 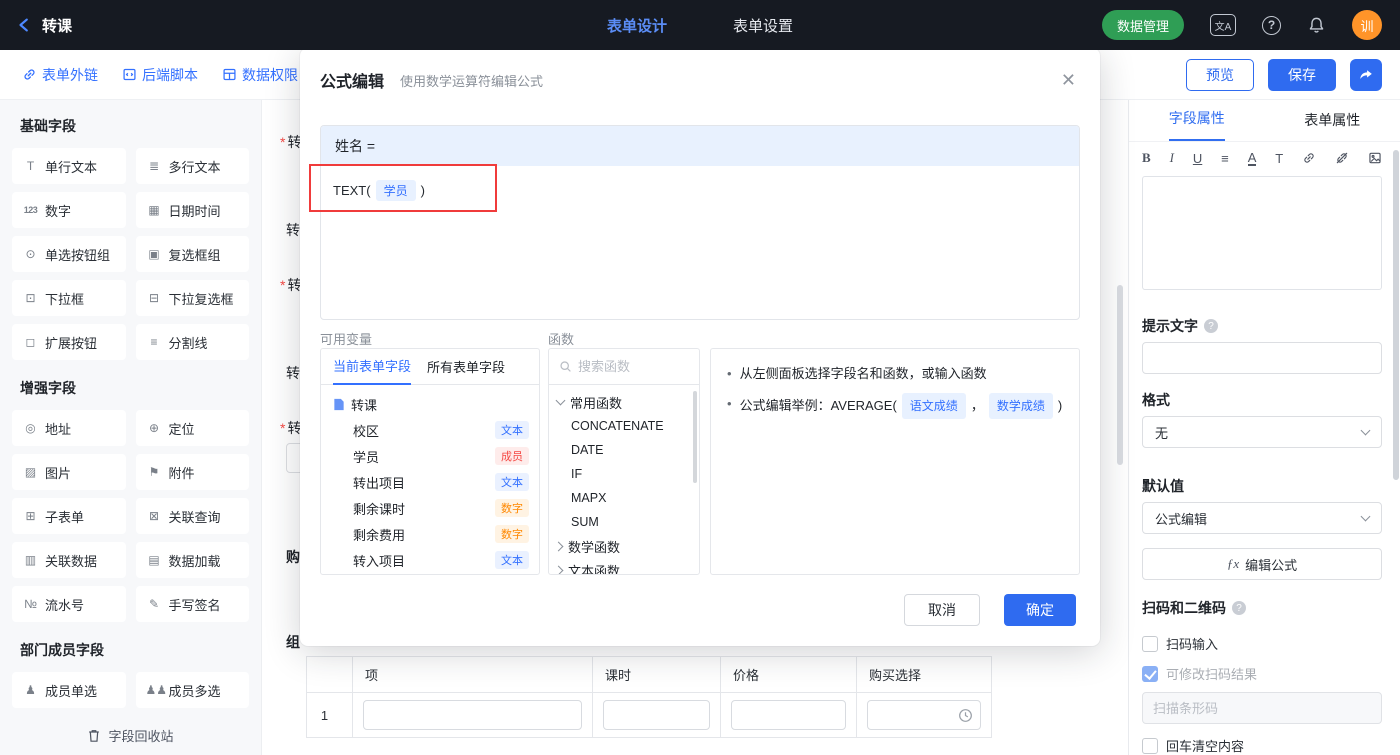 I want to click on hint-text-input, so click(x=1262, y=358).